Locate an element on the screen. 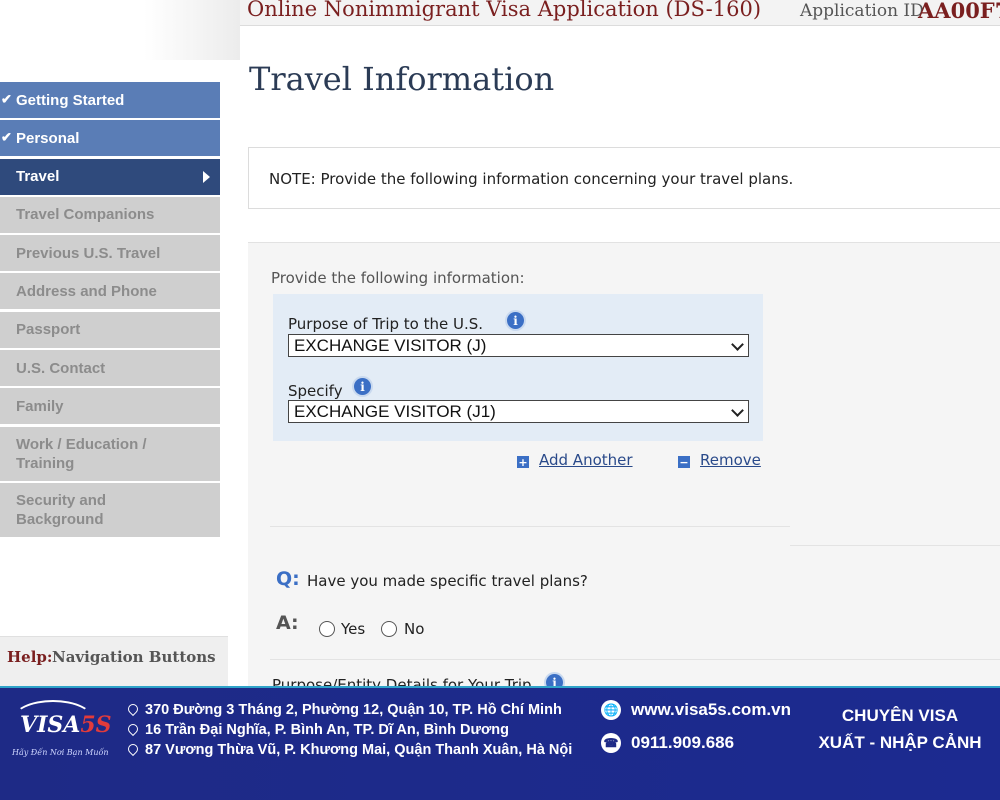 The width and height of the screenshot is (1000, 800). page-title: Travel Information is located at coordinates (402, 79).